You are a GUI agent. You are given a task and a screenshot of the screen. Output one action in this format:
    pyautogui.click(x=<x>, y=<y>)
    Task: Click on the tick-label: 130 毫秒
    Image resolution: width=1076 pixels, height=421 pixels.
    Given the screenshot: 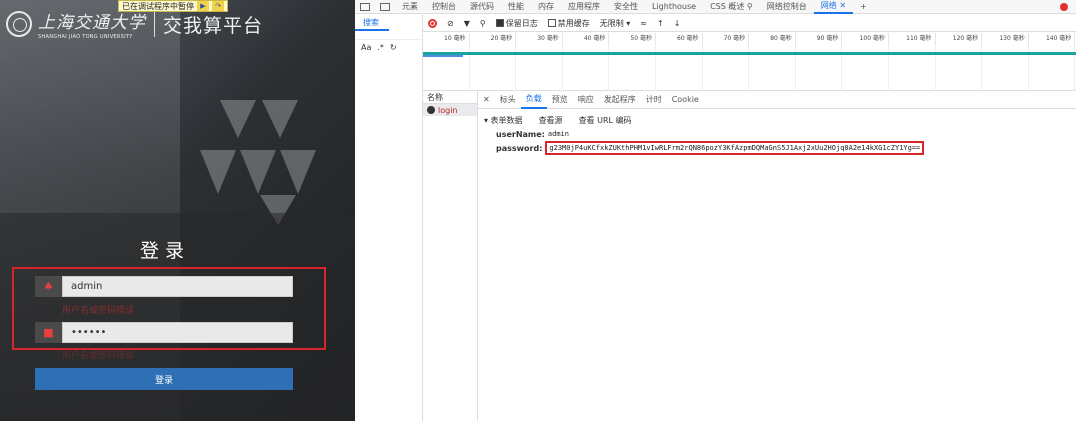 What is the action you would take?
    pyautogui.click(x=1005, y=39)
    